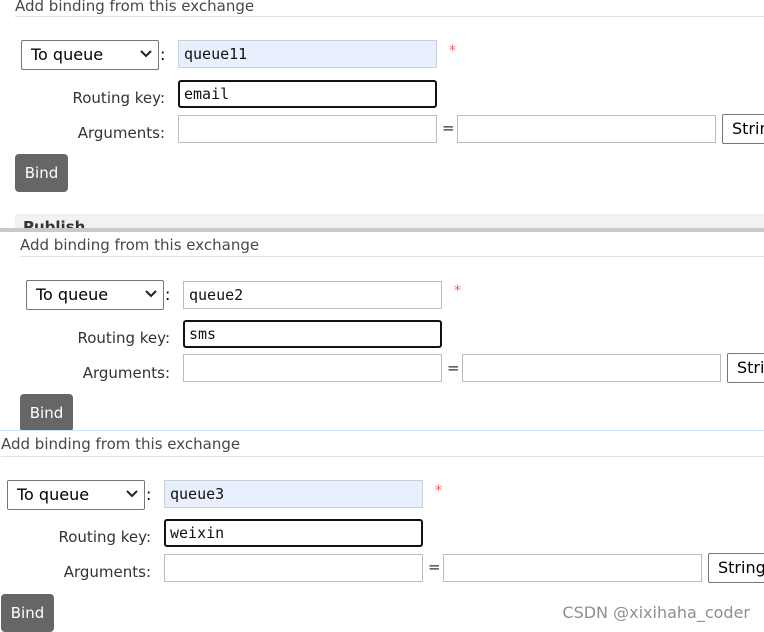 This screenshot has height=632, width=764. I want to click on routing-key-input: weixin, so click(293, 533).